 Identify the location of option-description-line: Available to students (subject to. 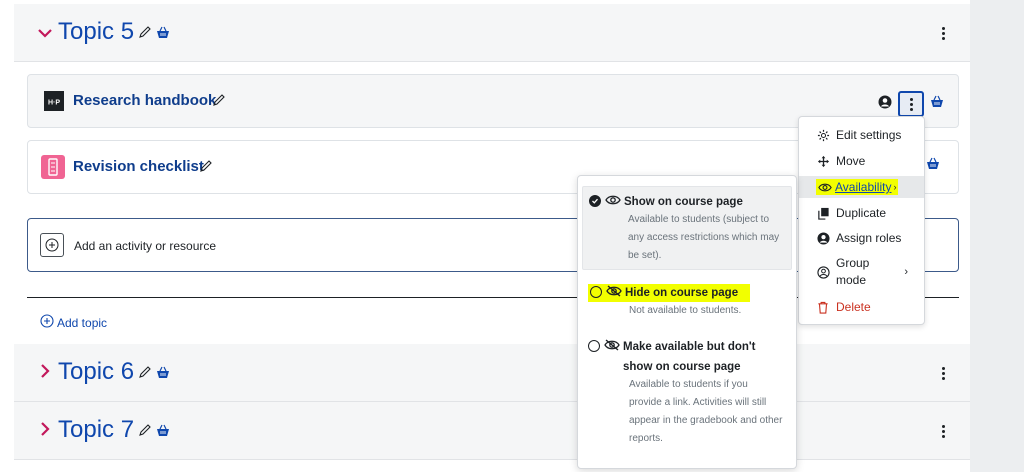
(699, 219).